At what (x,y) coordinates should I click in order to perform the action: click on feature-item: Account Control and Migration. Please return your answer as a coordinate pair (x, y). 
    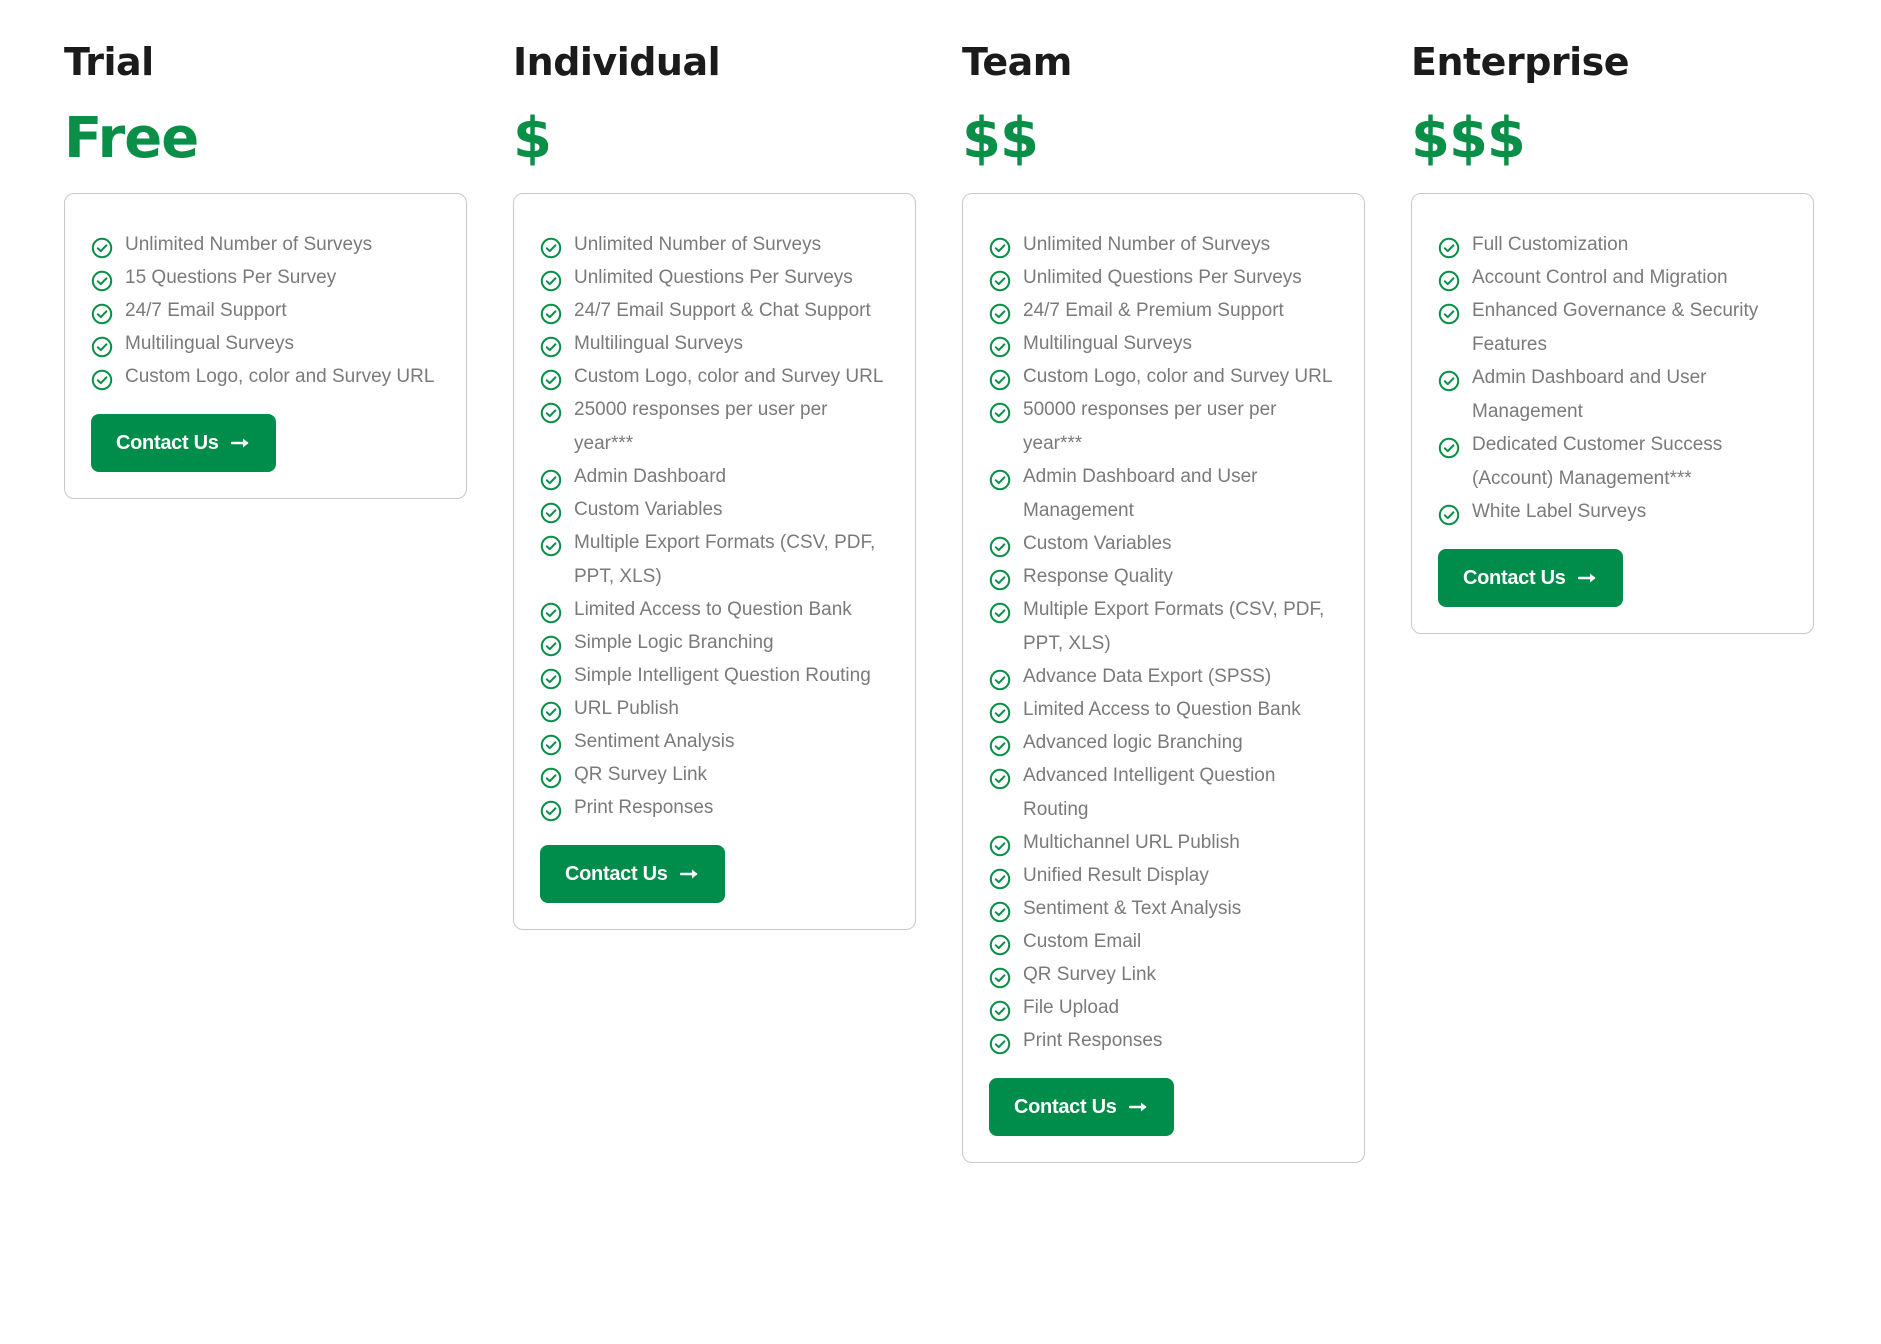
    Looking at the image, I should click on (1613, 281).